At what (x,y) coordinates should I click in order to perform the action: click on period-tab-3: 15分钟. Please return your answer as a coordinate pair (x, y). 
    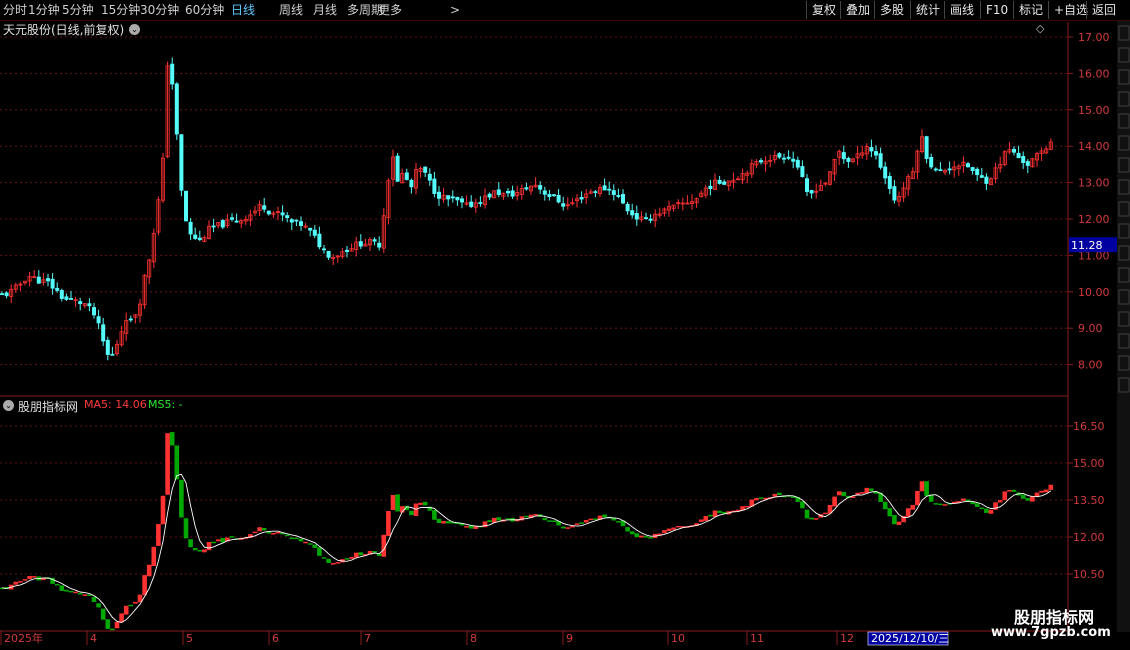
    Looking at the image, I should click on (120, 10).